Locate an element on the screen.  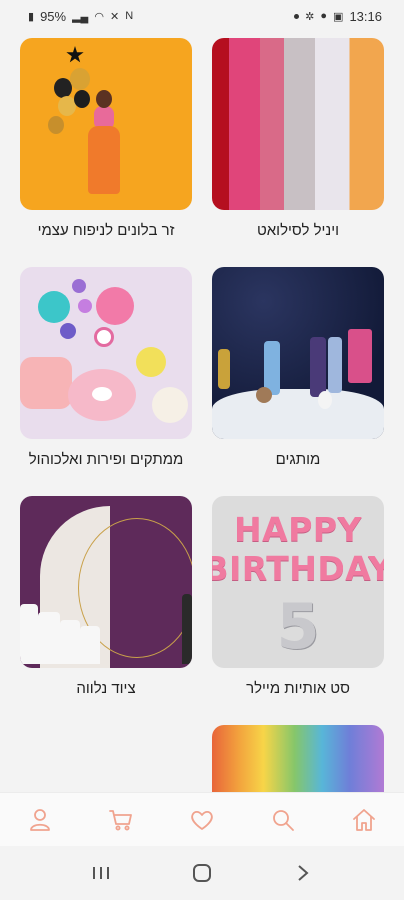
app-notification-icon: ● is located at coordinates (324, 16).